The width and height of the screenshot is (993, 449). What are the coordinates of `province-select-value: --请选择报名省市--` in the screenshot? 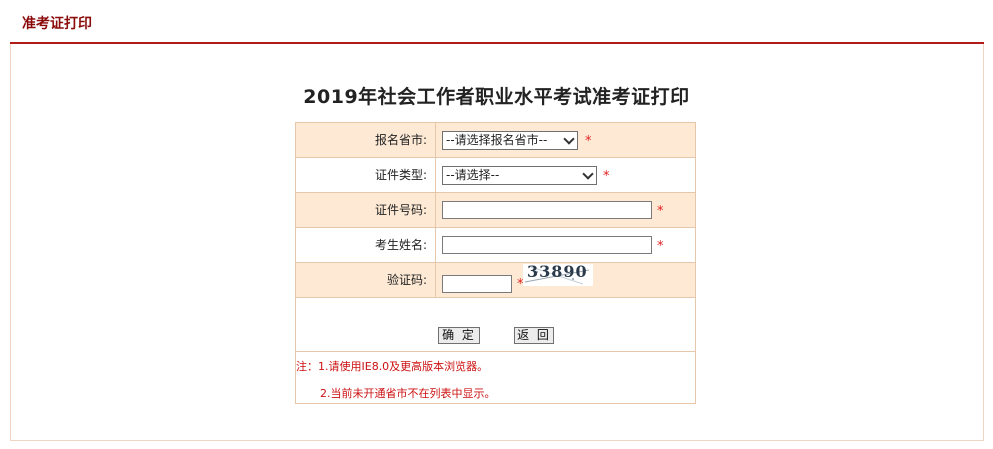 It's located at (497, 140).